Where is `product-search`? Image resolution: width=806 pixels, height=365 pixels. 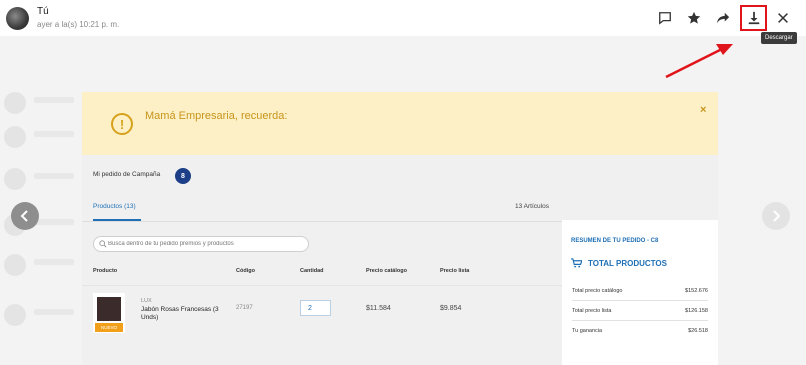 product-search is located at coordinates (201, 244).